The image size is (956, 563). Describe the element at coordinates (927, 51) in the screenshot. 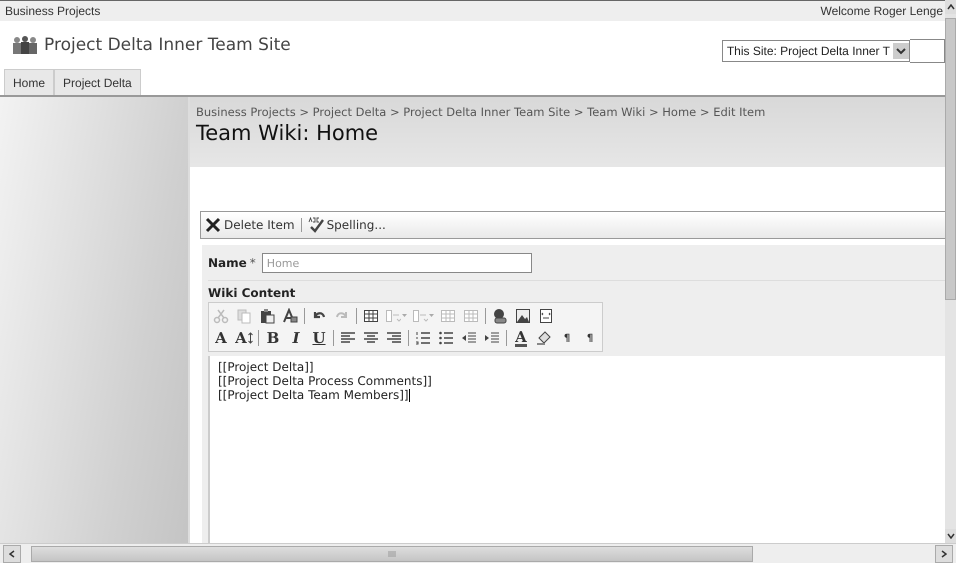

I see `search-field` at that location.